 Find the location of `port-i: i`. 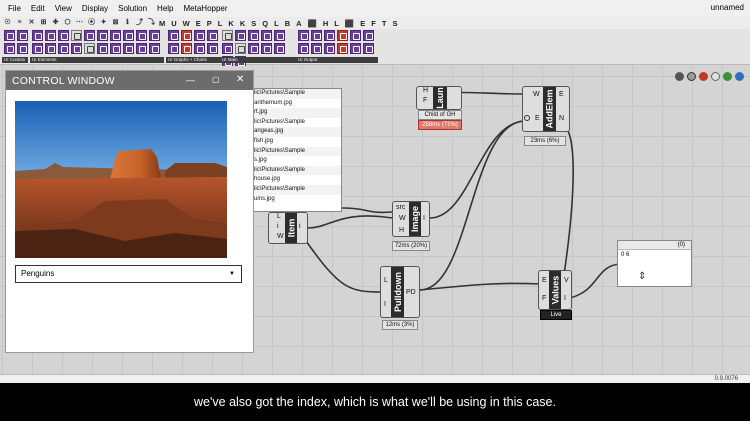

port-i: i is located at coordinates (278, 226).